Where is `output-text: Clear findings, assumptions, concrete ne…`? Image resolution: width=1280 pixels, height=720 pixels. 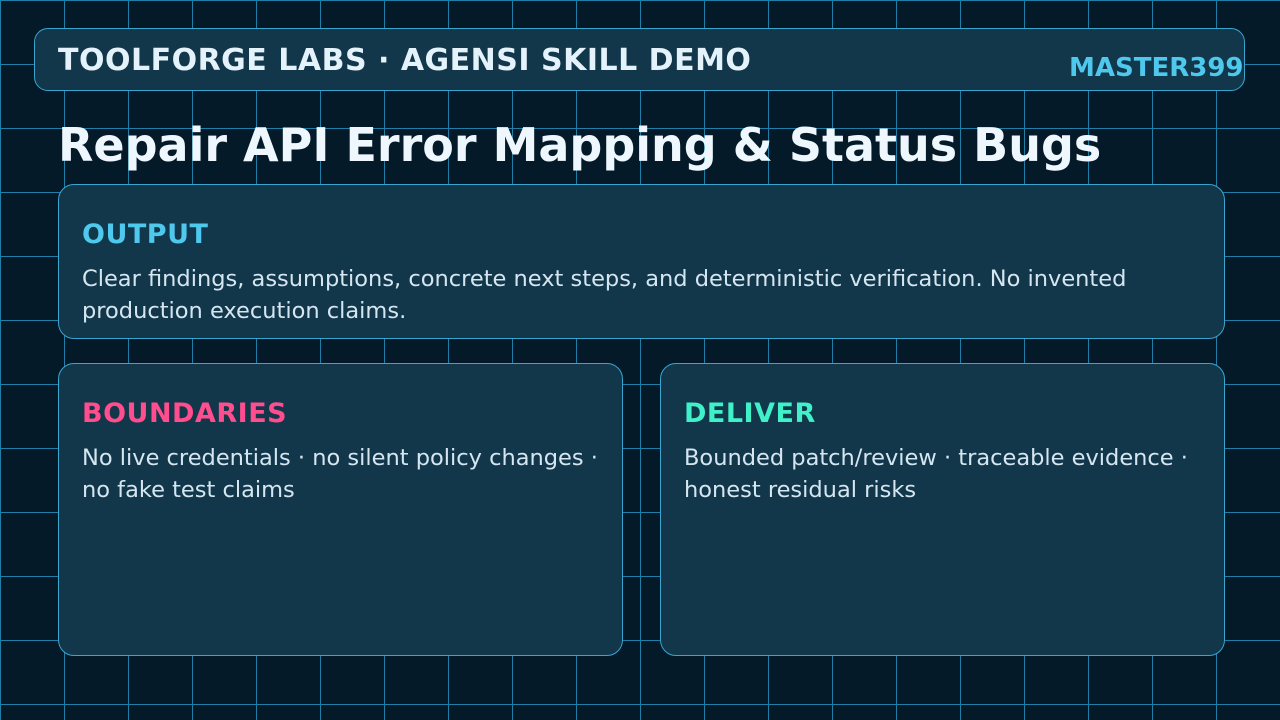 output-text: Clear findings, assumptions, concrete ne… is located at coordinates (604, 295).